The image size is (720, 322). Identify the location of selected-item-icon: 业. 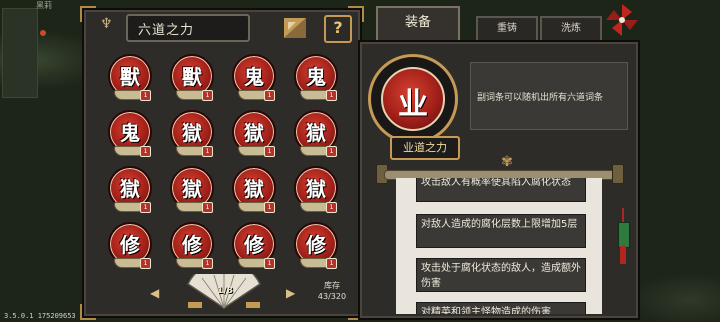
(413, 99).